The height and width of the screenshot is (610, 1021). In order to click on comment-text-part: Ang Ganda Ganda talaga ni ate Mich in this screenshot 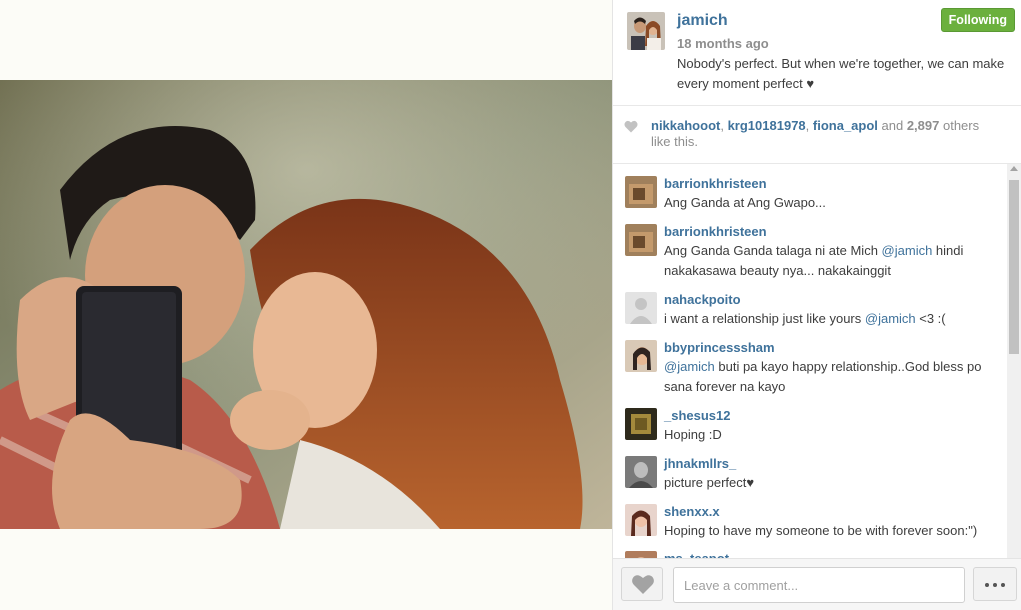, I will do `click(773, 250)`.